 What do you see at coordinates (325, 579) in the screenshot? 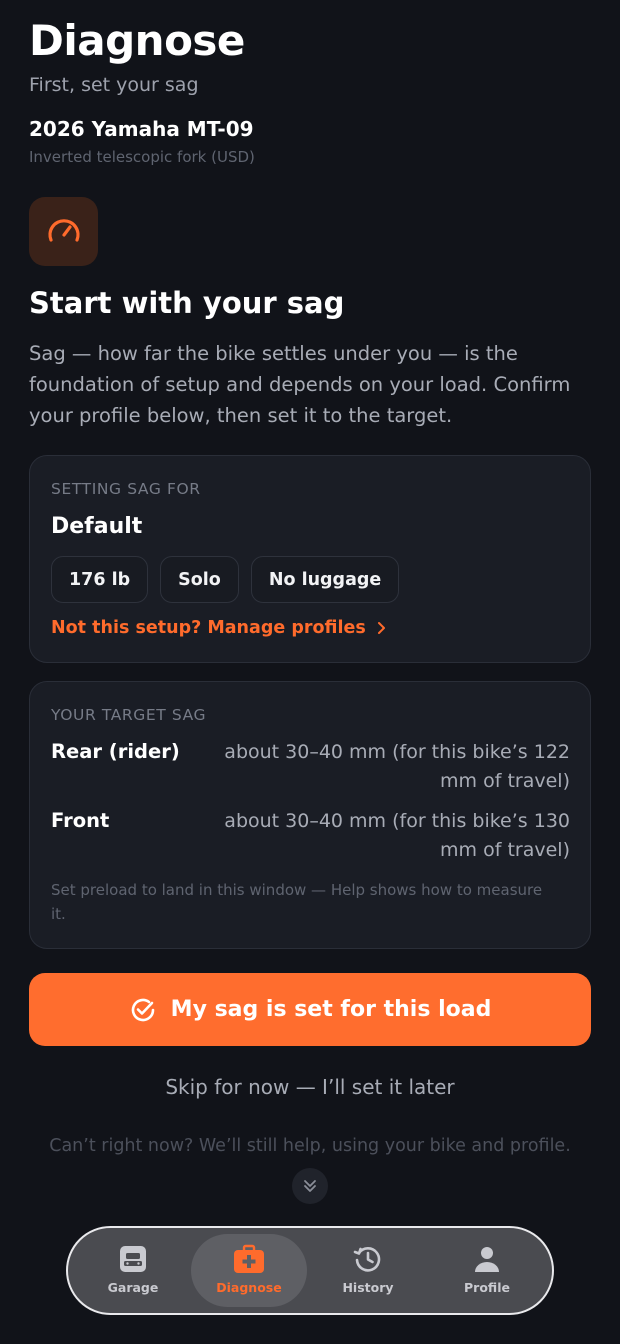
I see `luggage-chip: No luggage` at bounding box center [325, 579].